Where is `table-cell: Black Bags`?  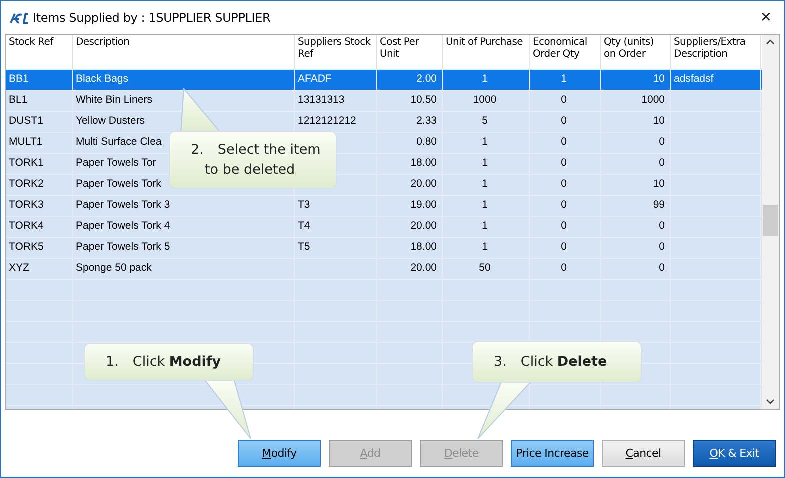
table-cell: Black Bags is located at coordinates (102, 79).